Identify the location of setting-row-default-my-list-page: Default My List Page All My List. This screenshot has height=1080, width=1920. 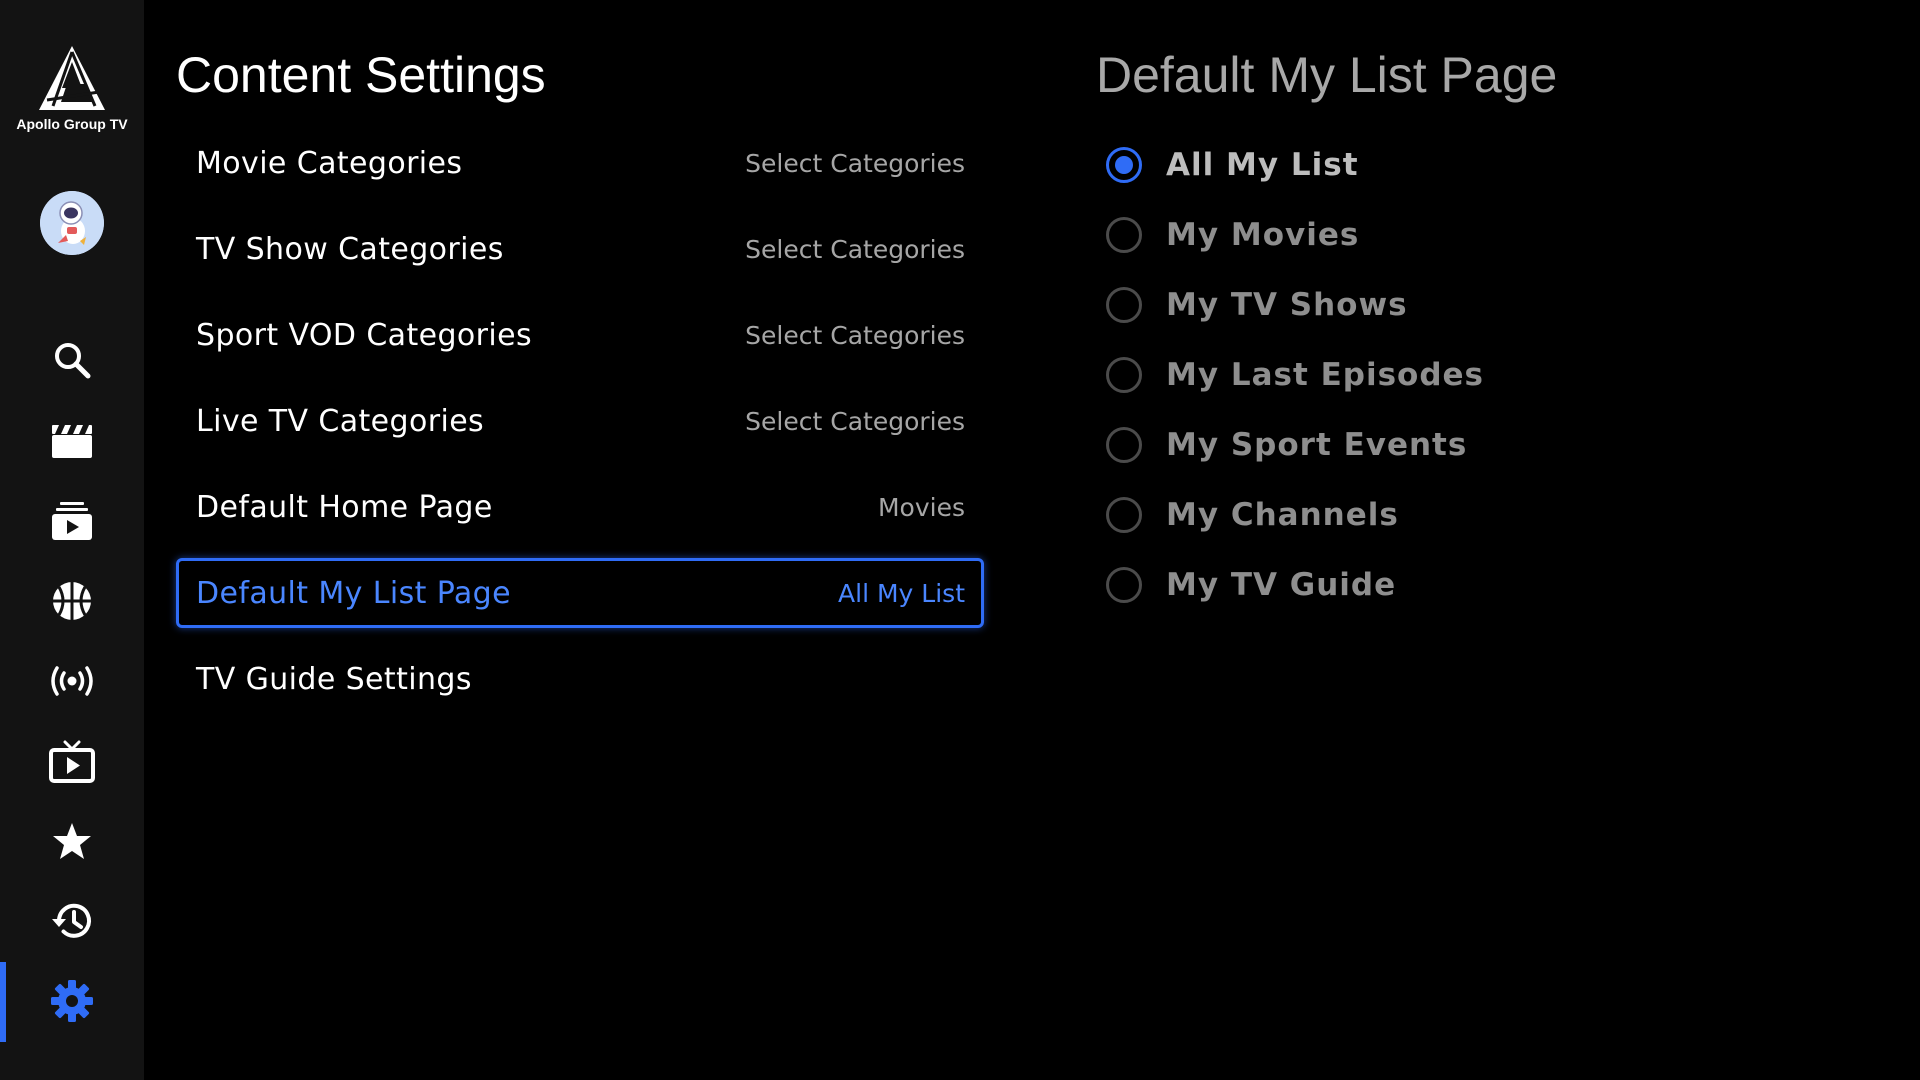
(580, 593).